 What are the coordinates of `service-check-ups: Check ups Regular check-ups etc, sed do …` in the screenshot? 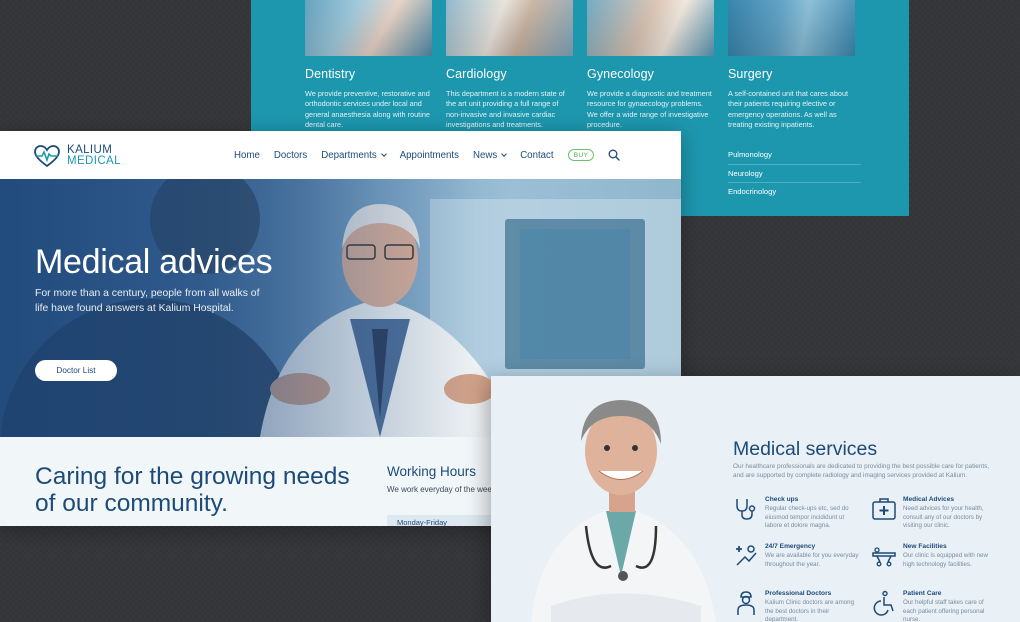 It's located at (795, 514).